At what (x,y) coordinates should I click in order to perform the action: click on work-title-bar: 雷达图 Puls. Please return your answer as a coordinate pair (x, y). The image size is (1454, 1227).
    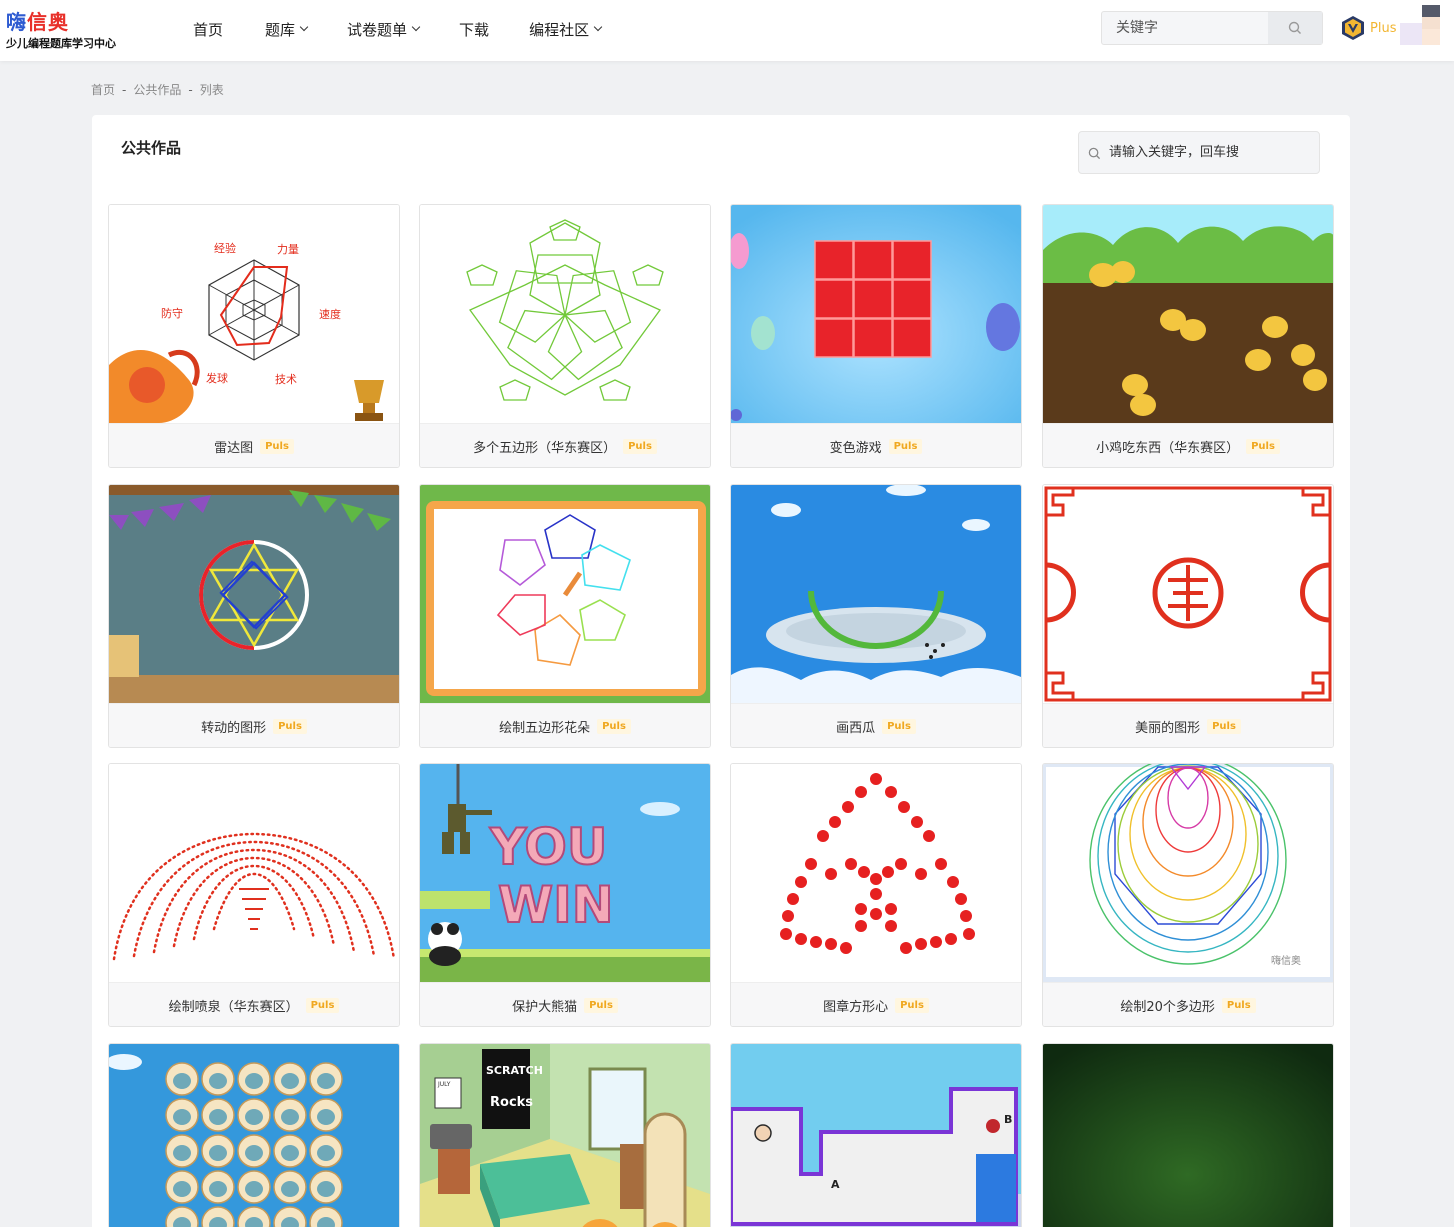
    Looking at the image, I should click on (254, 445).